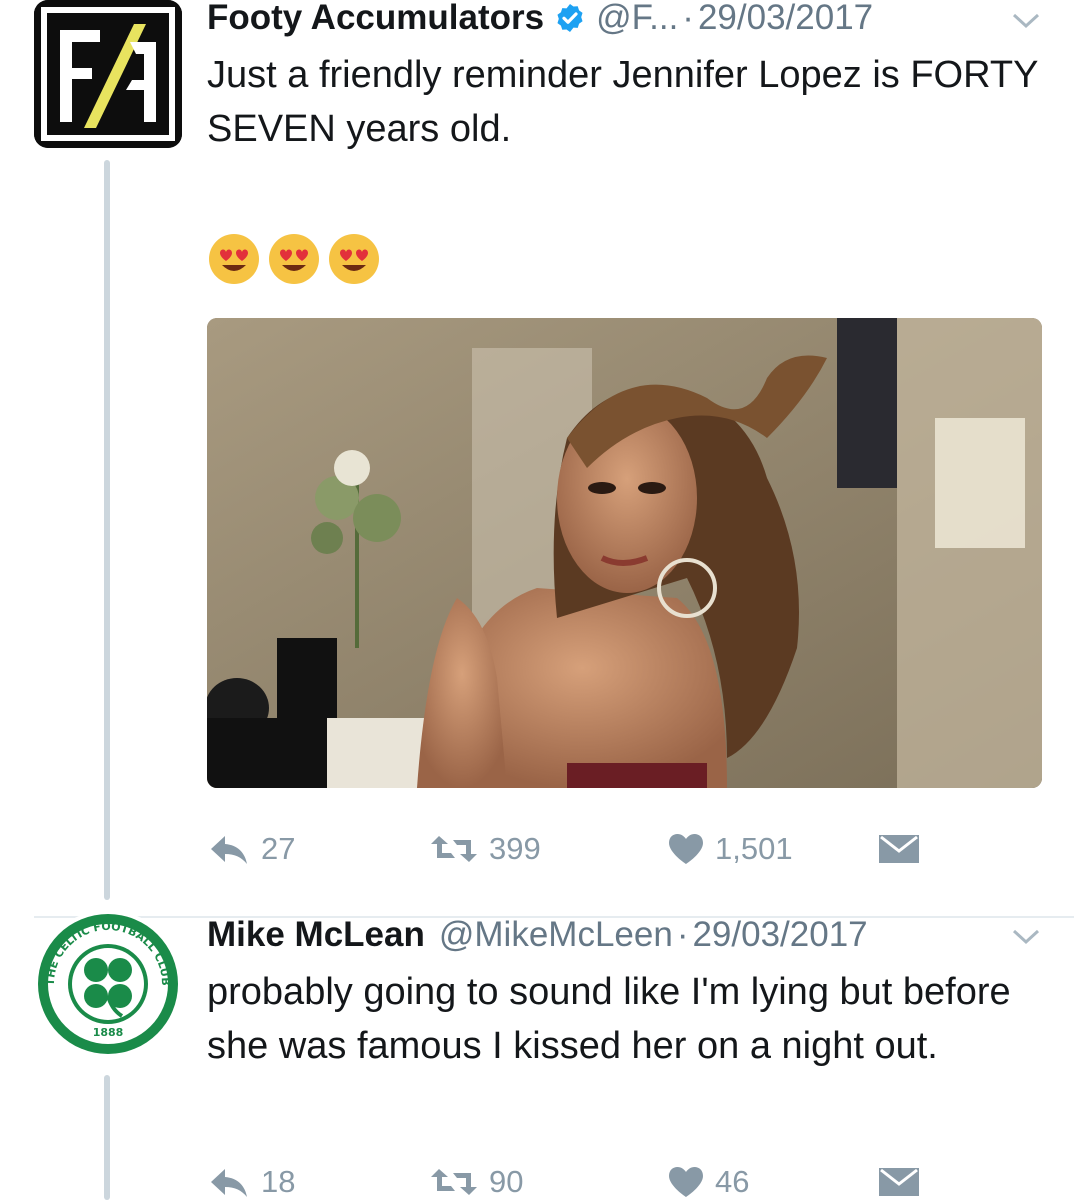 The image size is (1074, 1204). I want to click on tweet1-header: Footy Accumulators @F... · 29/03/2017, so click(540, 19).